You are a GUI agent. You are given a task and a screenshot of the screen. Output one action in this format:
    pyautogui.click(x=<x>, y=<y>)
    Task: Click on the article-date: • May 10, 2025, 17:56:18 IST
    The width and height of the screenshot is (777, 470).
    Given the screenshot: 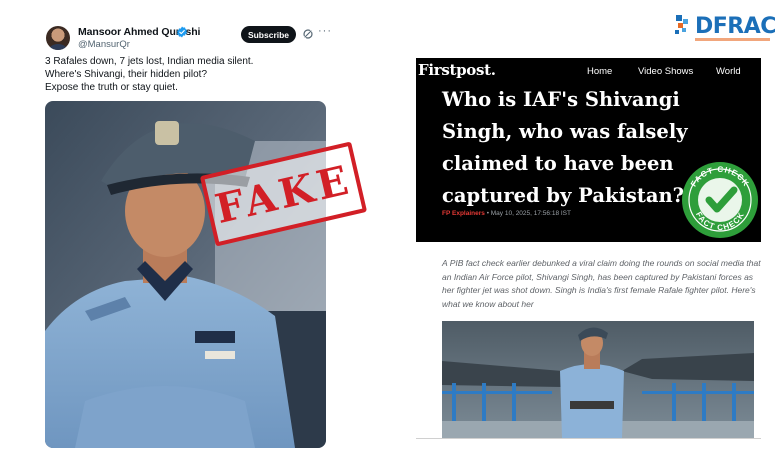 What is the action you would take?
    pyautogui.click(x=528, y=213)
    